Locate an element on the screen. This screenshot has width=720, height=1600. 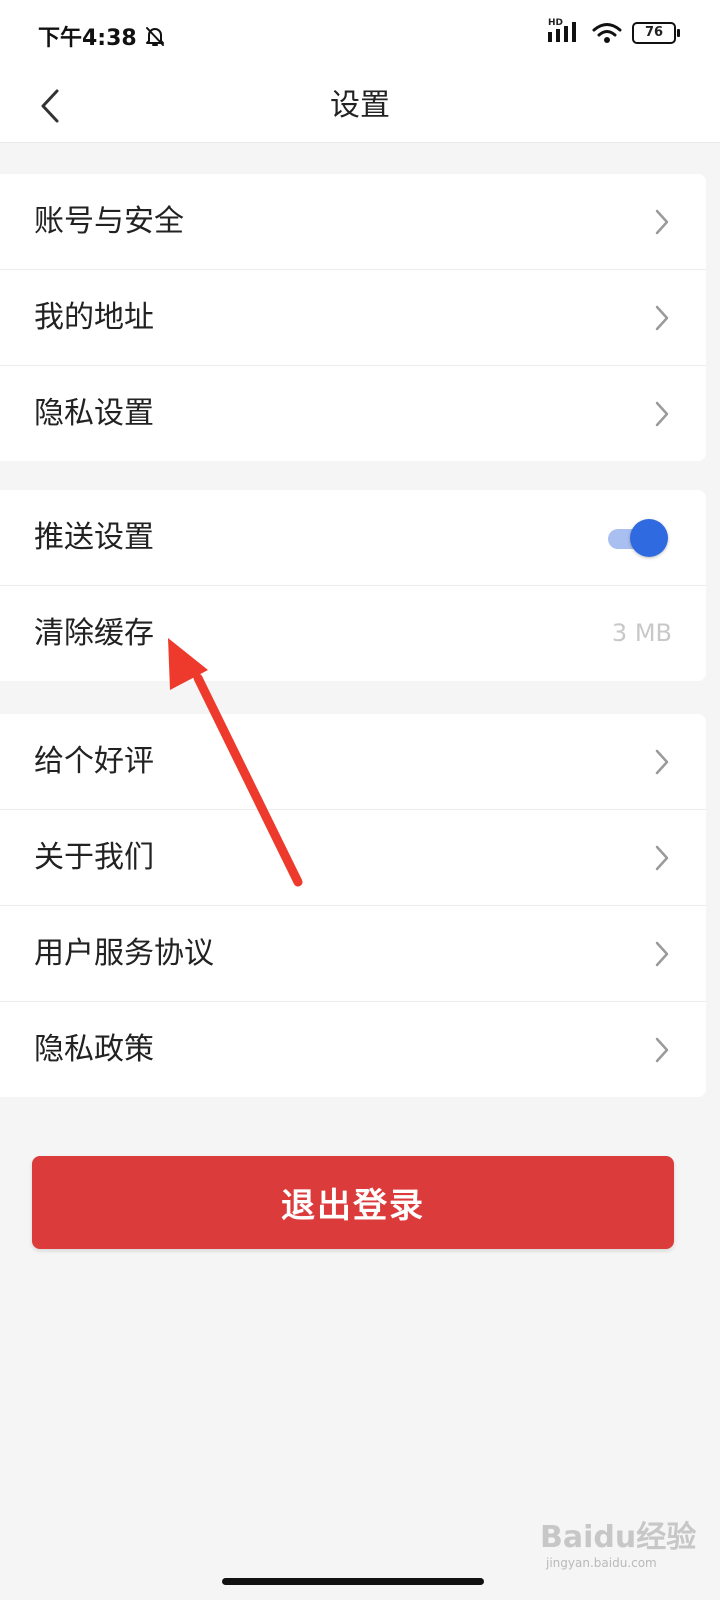
watermark: Baidu经验 jingyan.baidu.com is located at coordinates (620, 1547).